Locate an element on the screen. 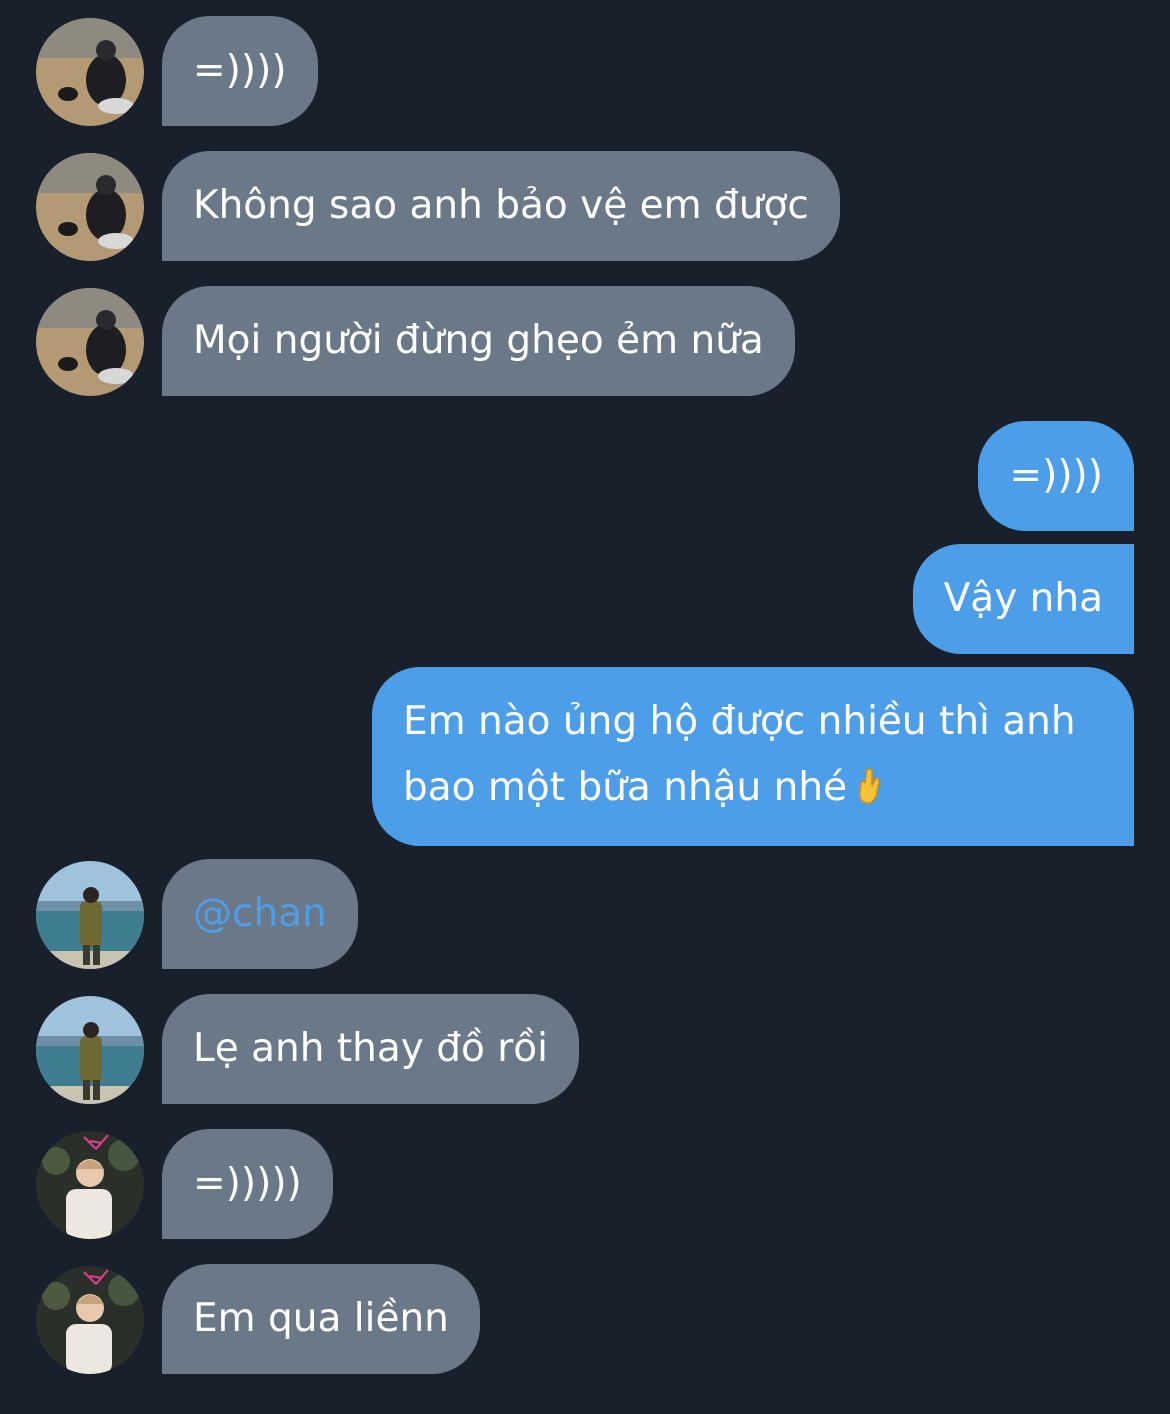  message-bubble: Lẹ anh thay đồ rồi is located at coordinates (370, 1049).